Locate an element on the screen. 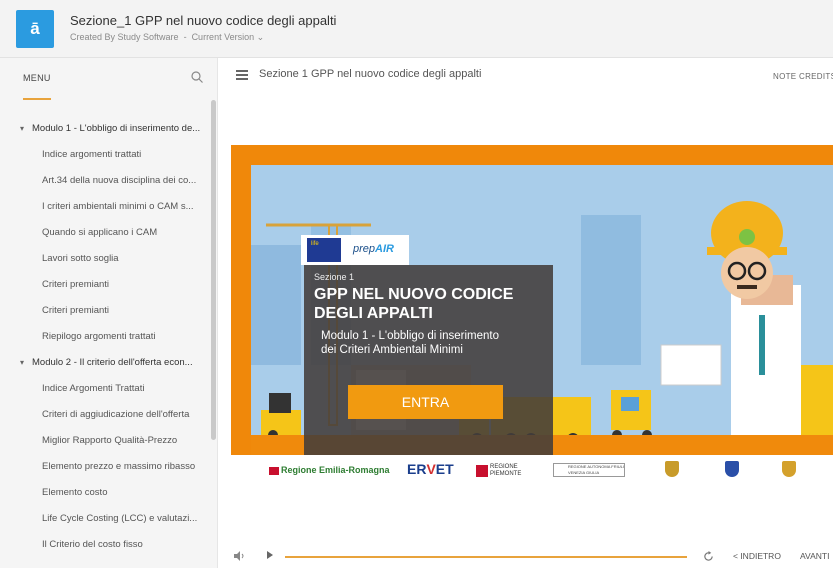 Image resolution: width=833 pixels, height=568 pixels. ervet-logo: ERVET is located at coordinates (430, 469).